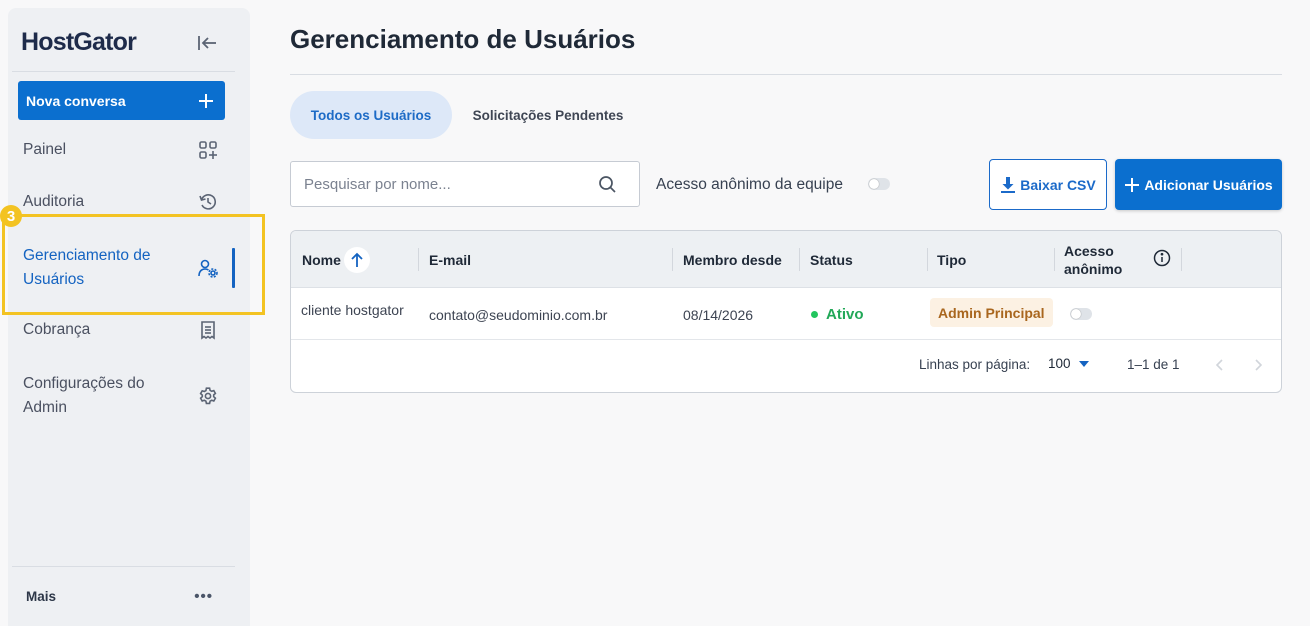  What do you see at coordinates (548, 115) in the screenshot?
I see `tab-pending-requests: Solicitações Pendentes` at bounding box center [548, 115].